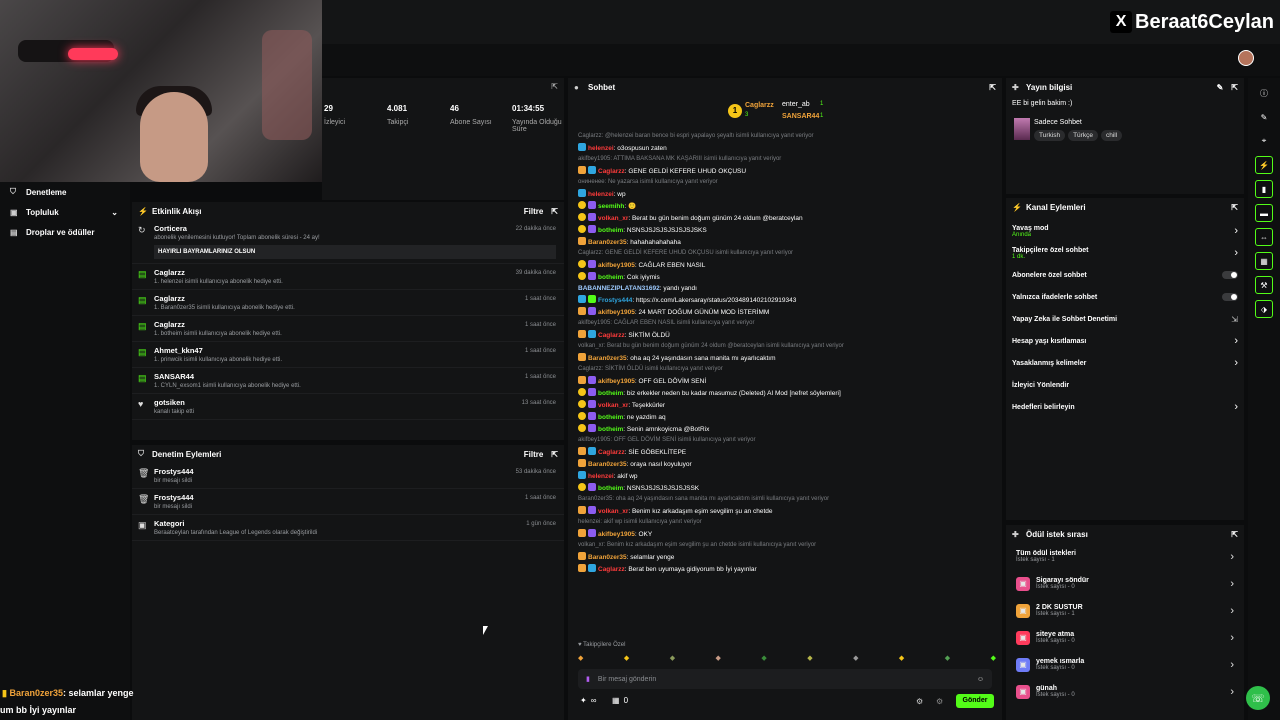 The image size is (1280, 720). What do you see at coordinates (1125, 610) in the screenshot?
I see `reward-row: ▣ 2 DK SUSTUR İstek sayısı - 1 ›` at bounding box center [1125, 610].